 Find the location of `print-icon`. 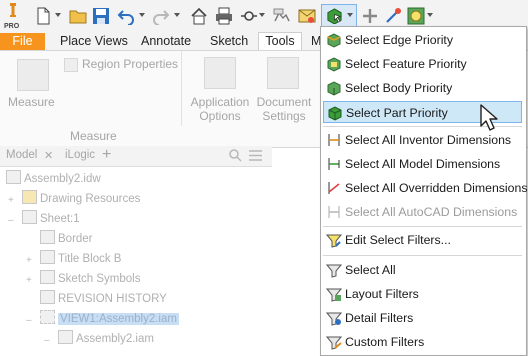

print-icon is located at coordinates (224, 16).